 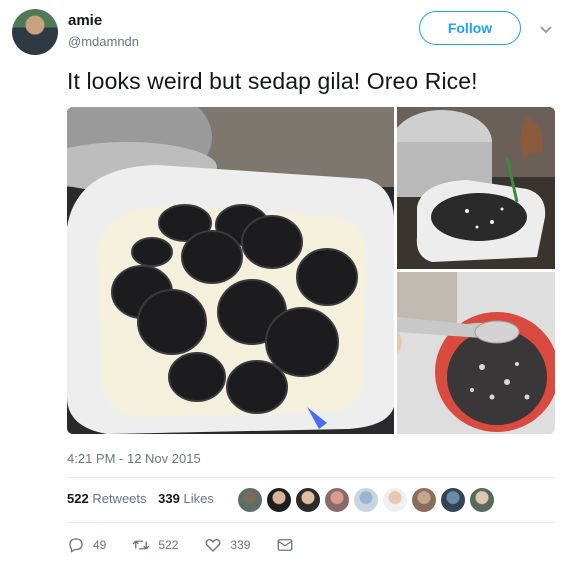 I want to click on tweet-actions: 49 522 339, so click(x=197, y=545).